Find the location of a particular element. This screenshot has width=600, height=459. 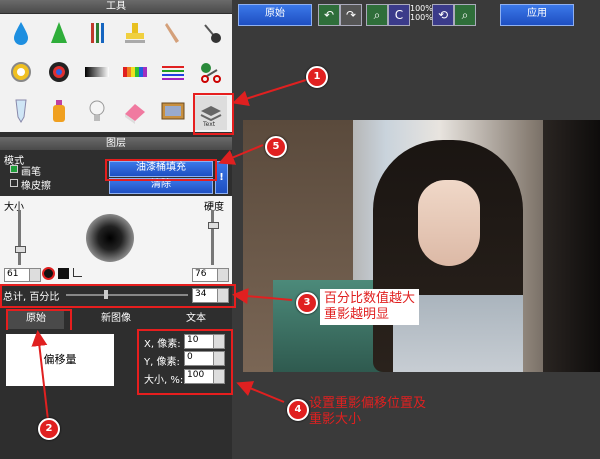

tab-text: 文本 is located at coordinates (196, 319).